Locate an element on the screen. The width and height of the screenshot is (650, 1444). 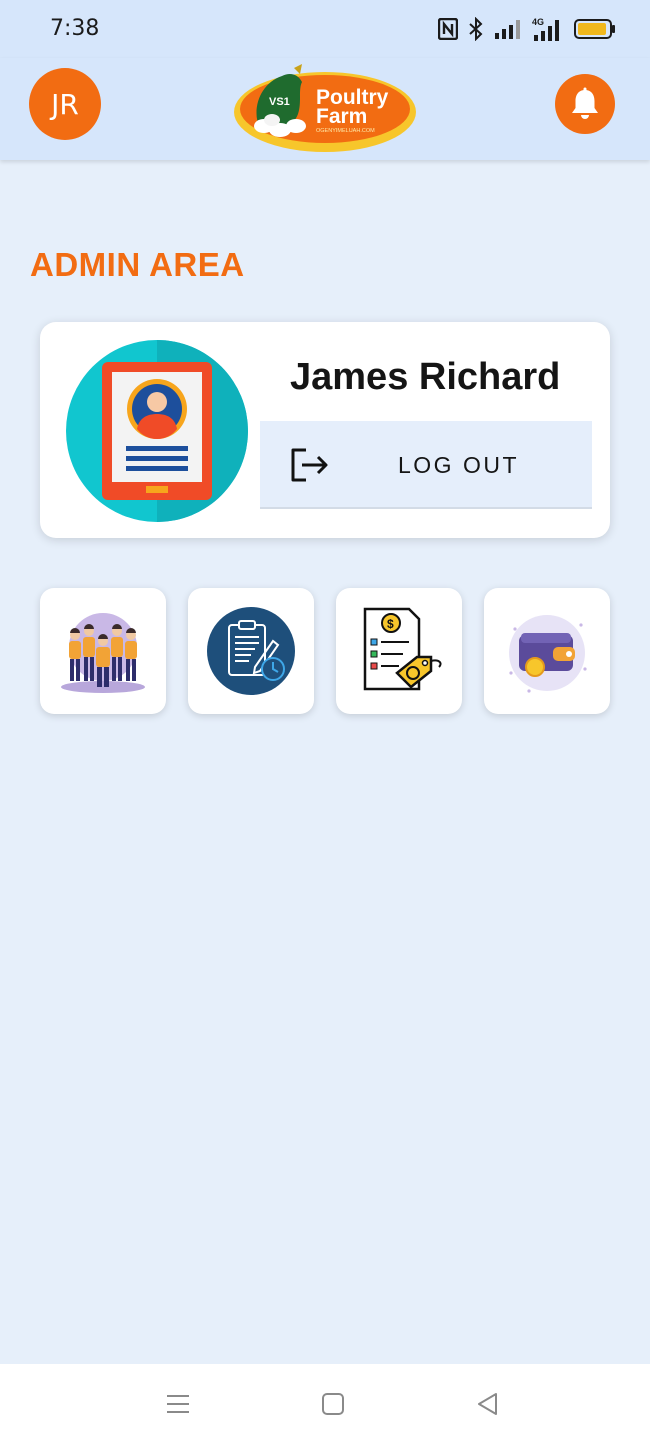
status-icons: 4G is located at coordinates (527, 29).